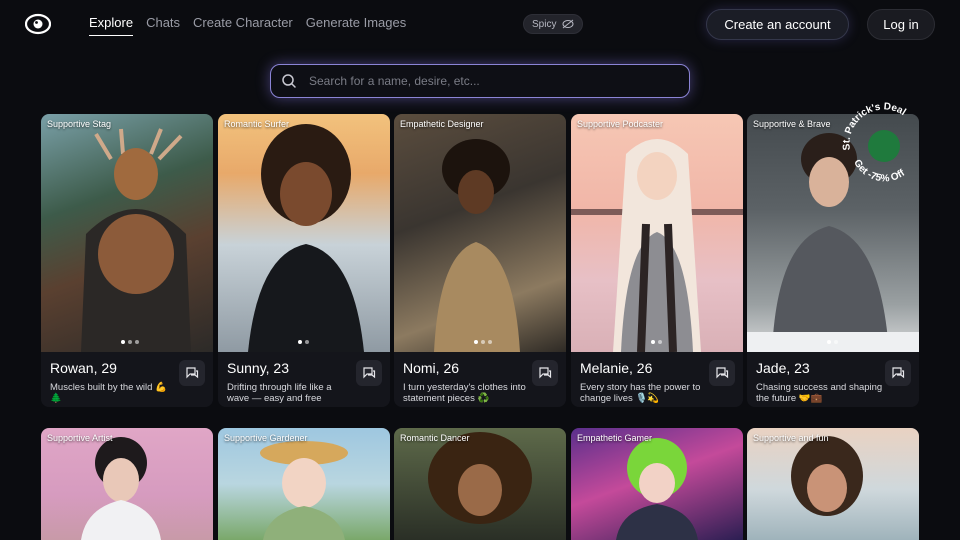 This screenshot has height=540, width=960. What do you see at coordinates (480, 478) in the screenshot?
I see `dancer-figure` at bounding box center [480, 478].